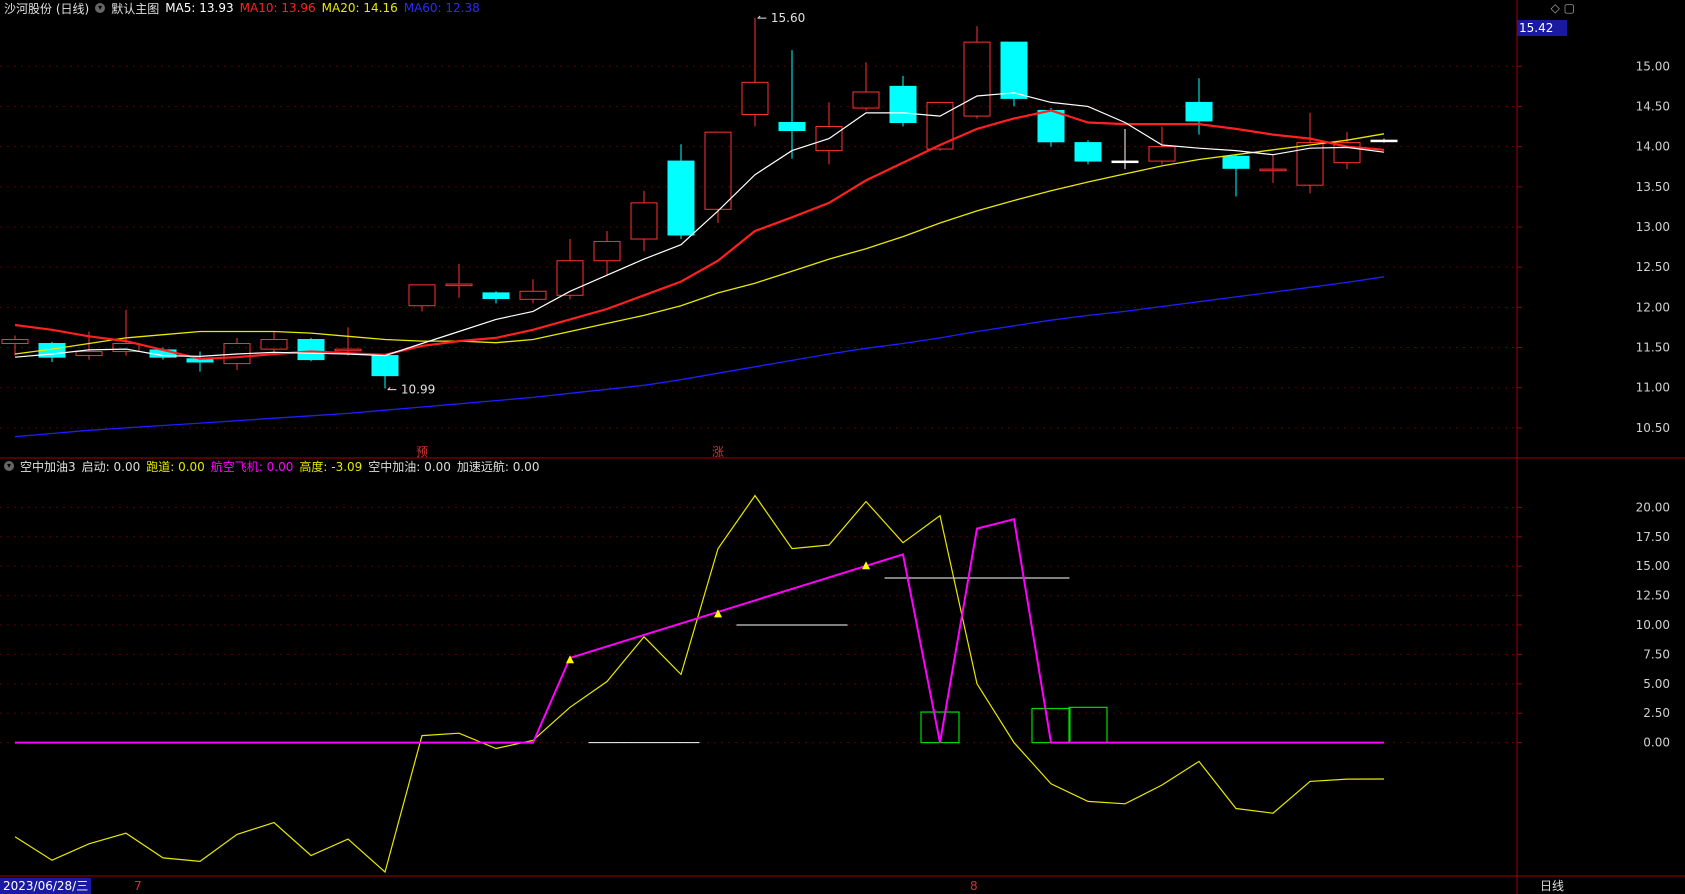 The image size is (1685, 894). I want to click on indicator-item-start: 启动: 0.00, so click(111, 466).